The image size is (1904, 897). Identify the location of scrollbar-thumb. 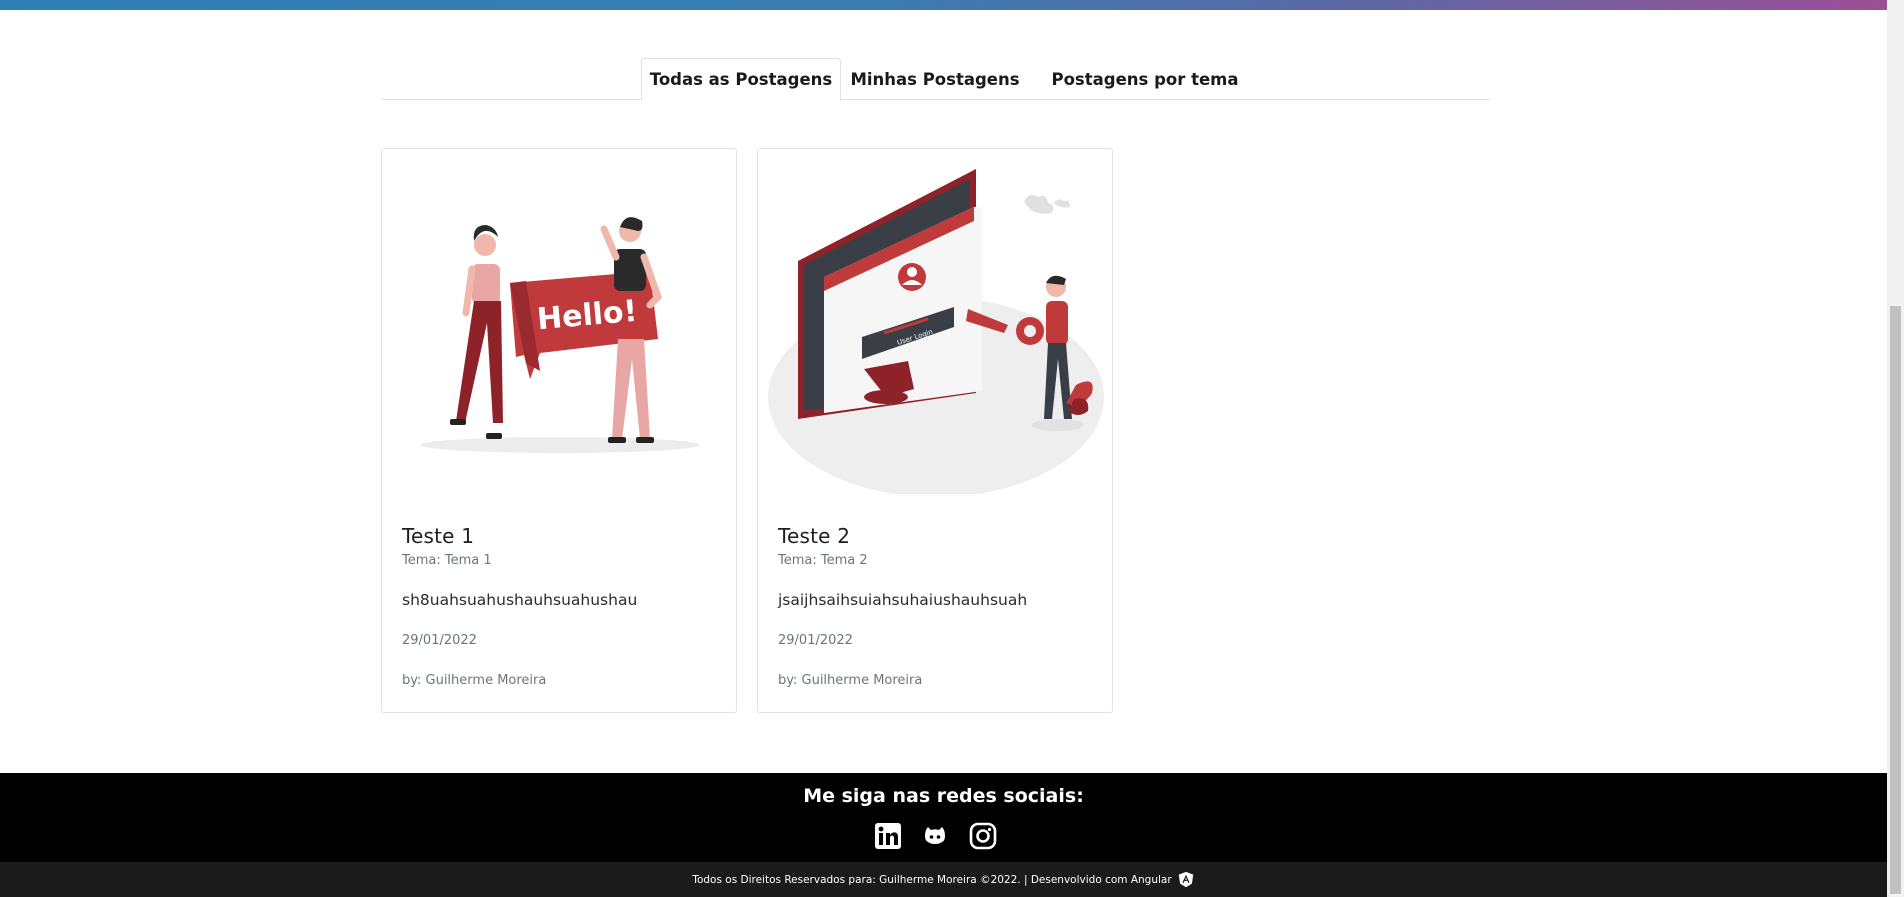
(1895, 600).